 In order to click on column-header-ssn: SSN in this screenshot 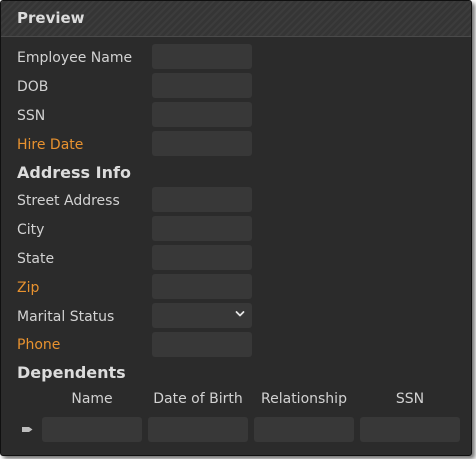, I will do `click(410, 399)`.